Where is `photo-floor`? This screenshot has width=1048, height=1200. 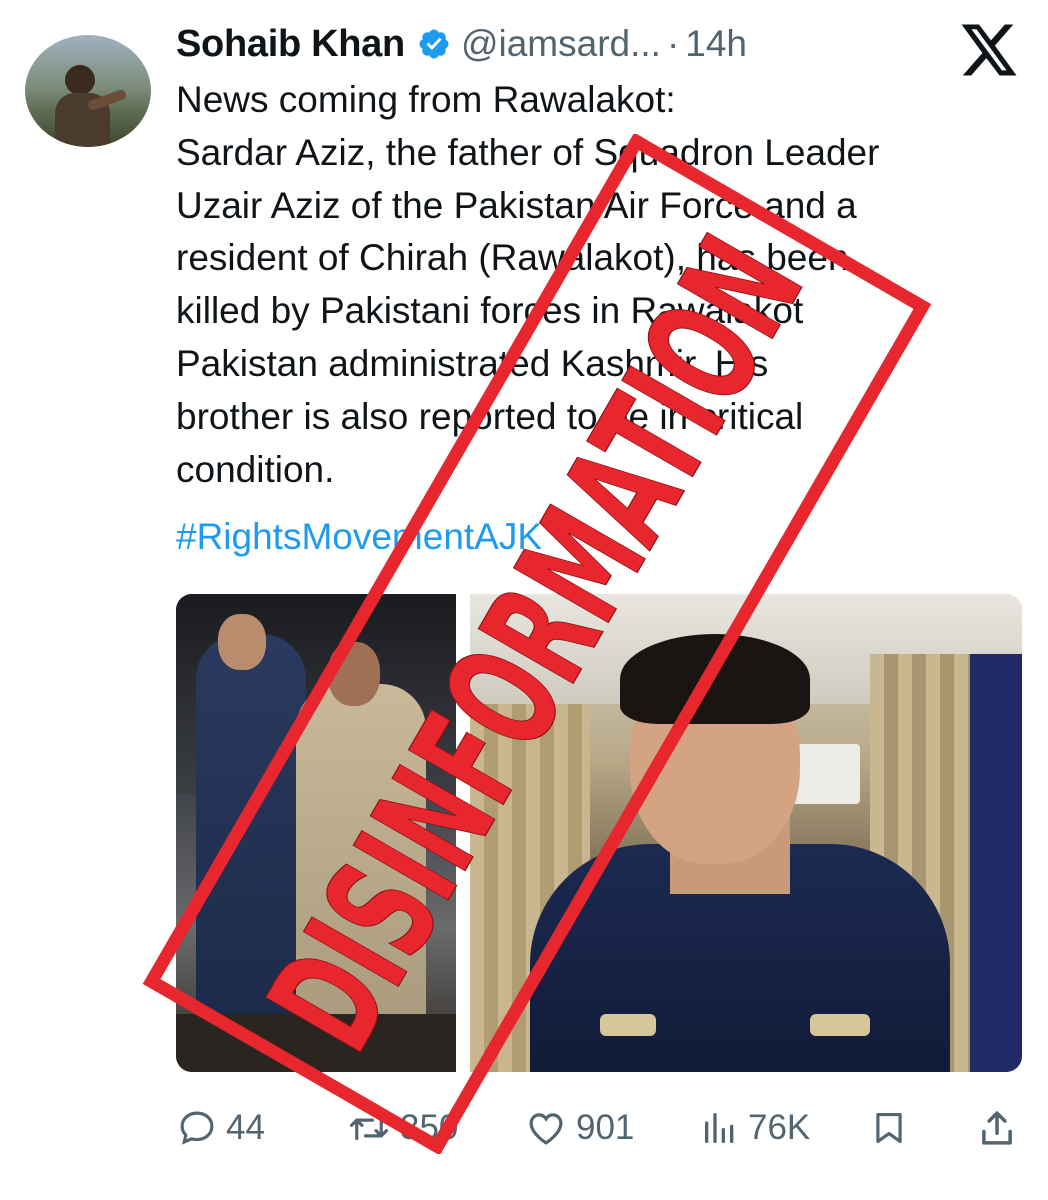 photo-floor is located at coordinates (316, 1043).